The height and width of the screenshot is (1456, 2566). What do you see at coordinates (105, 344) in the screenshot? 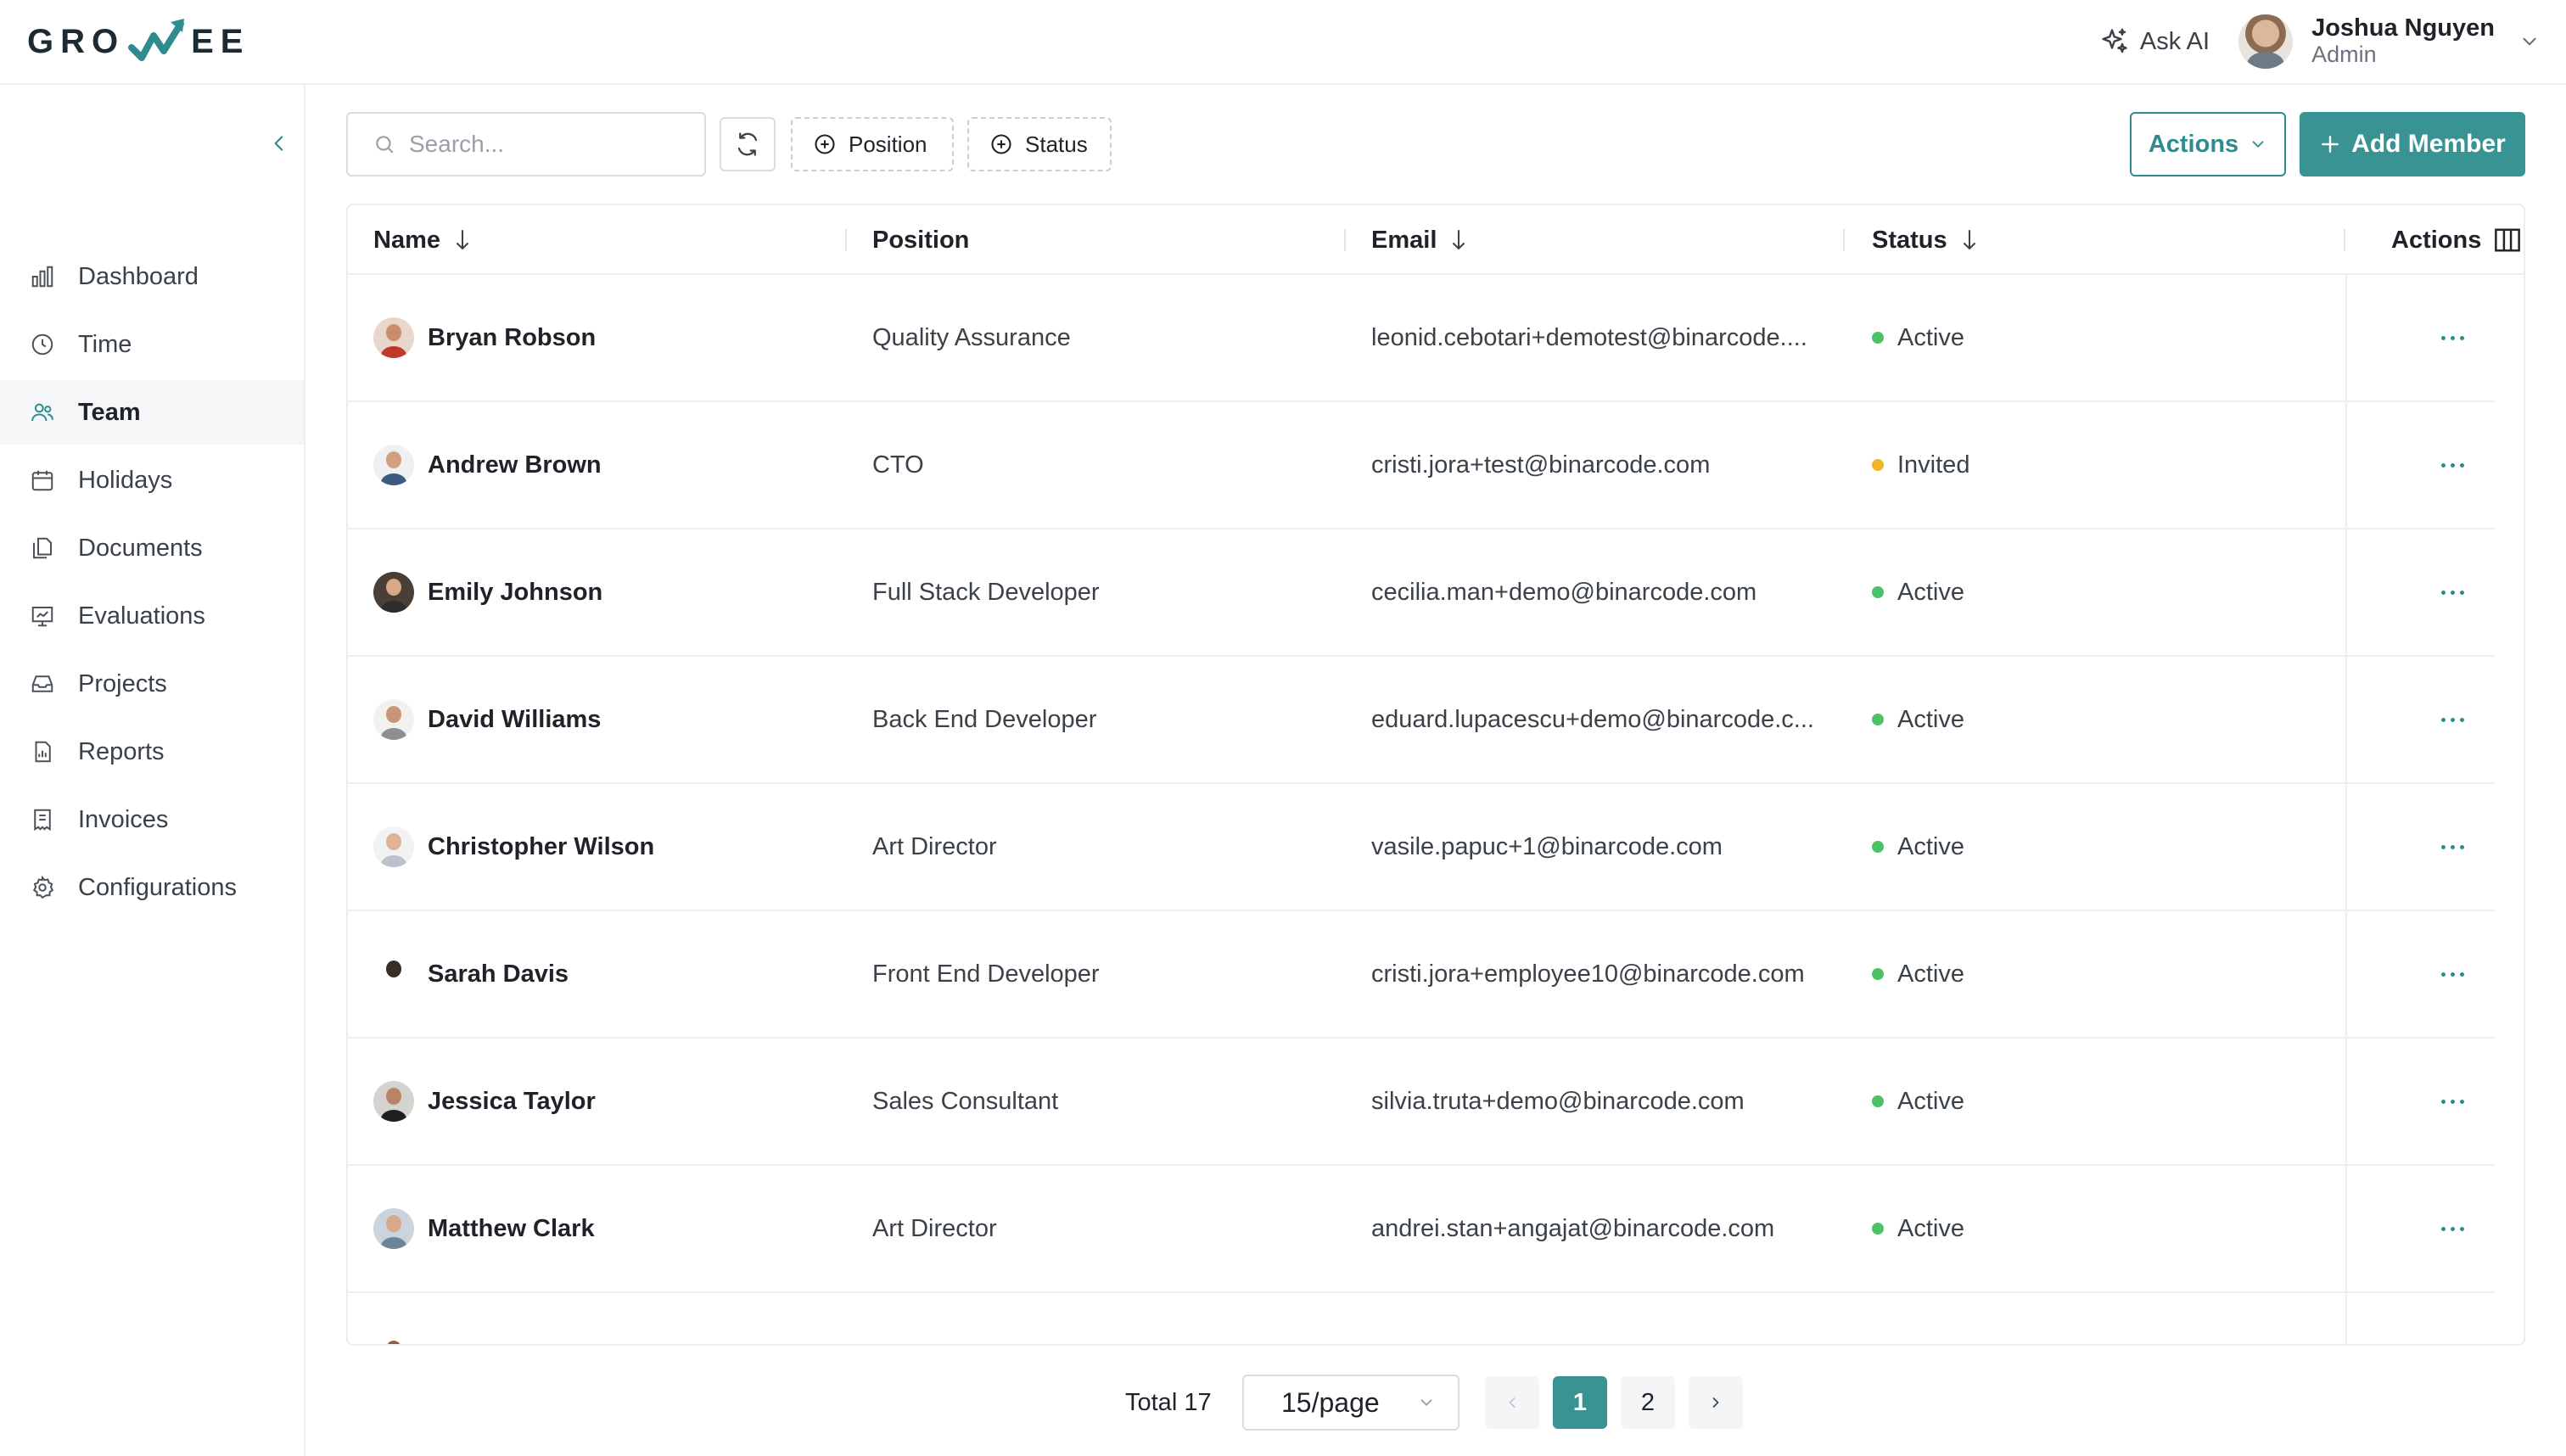
I see `sidebar-item-label: Time` at bounding box center [105, 344].